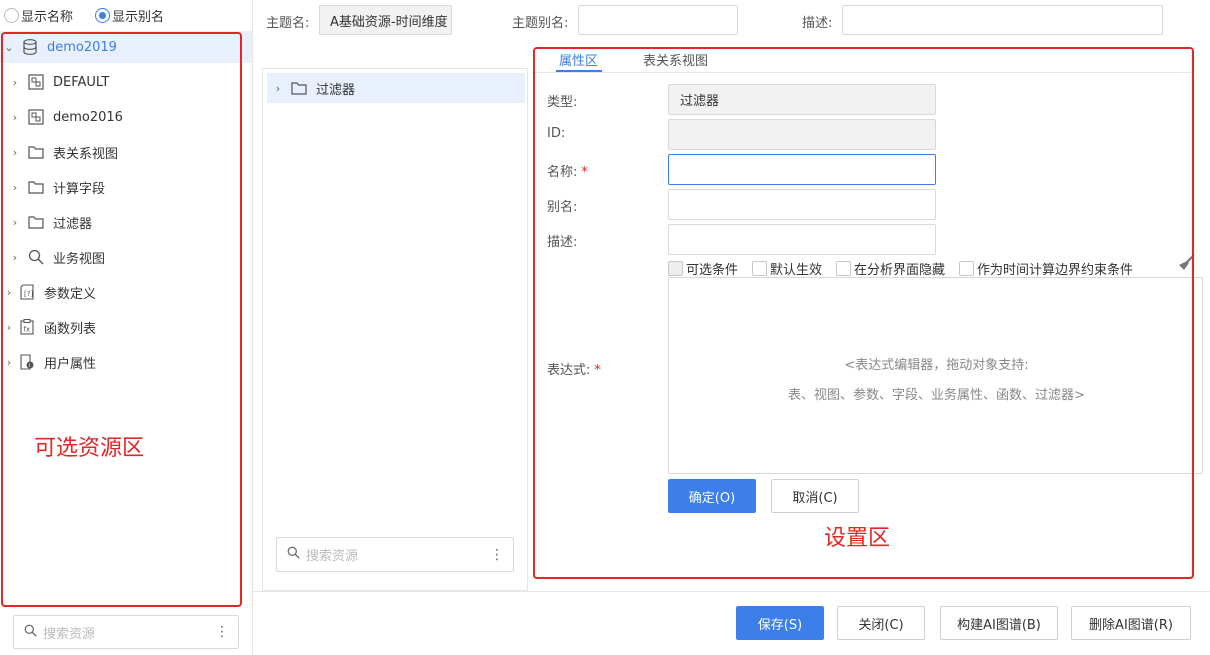 The width and height of the screenshot is (1210, 655). I want to click on build-ai-graph-button: 构建AI图谱(B), so click(999, 623).